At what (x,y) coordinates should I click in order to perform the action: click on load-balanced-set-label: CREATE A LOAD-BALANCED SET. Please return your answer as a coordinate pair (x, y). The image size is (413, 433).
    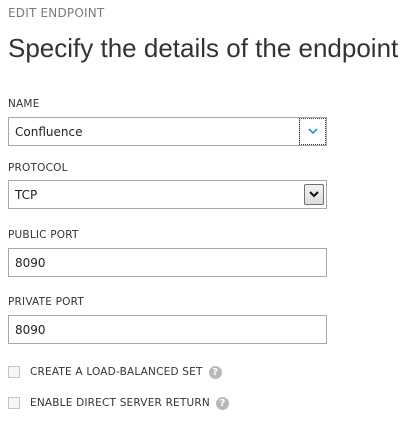
    Looking at the image, I should click on (116, 372).